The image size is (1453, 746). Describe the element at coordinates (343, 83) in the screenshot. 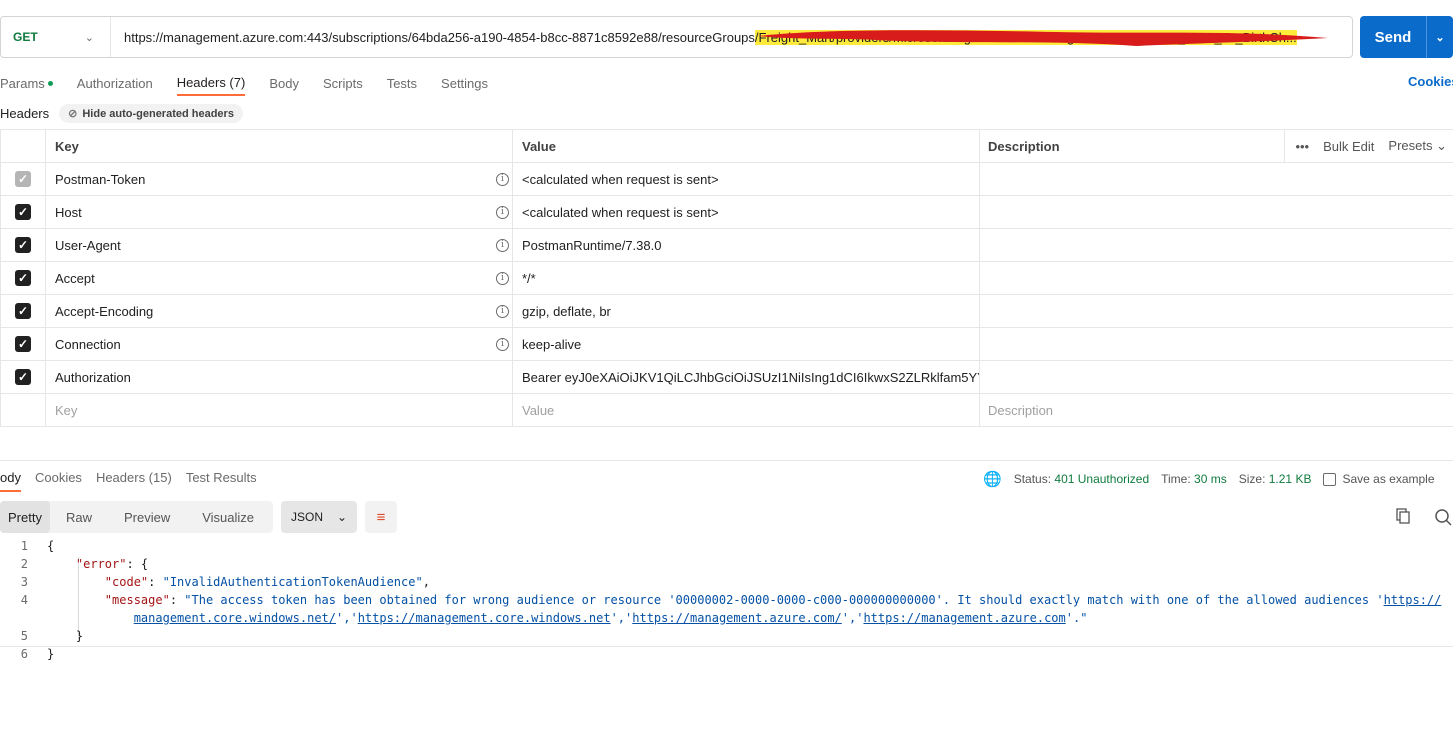

I see `tab-scripts: Scripts` at that location.